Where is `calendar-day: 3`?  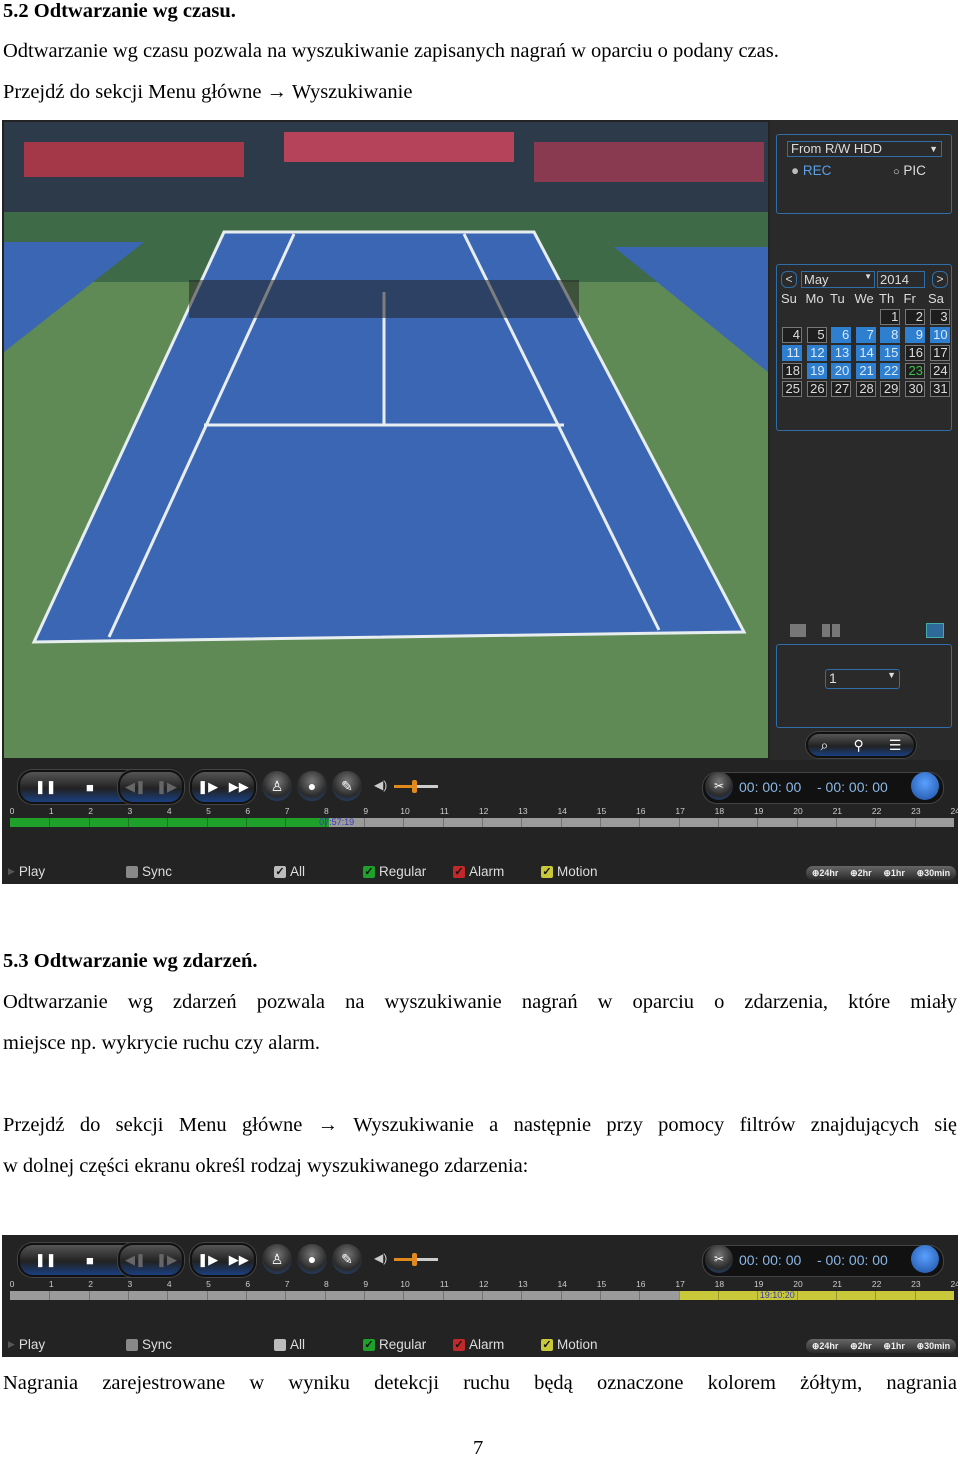
calendar-day: 3 is located at coordinates (939, 317).